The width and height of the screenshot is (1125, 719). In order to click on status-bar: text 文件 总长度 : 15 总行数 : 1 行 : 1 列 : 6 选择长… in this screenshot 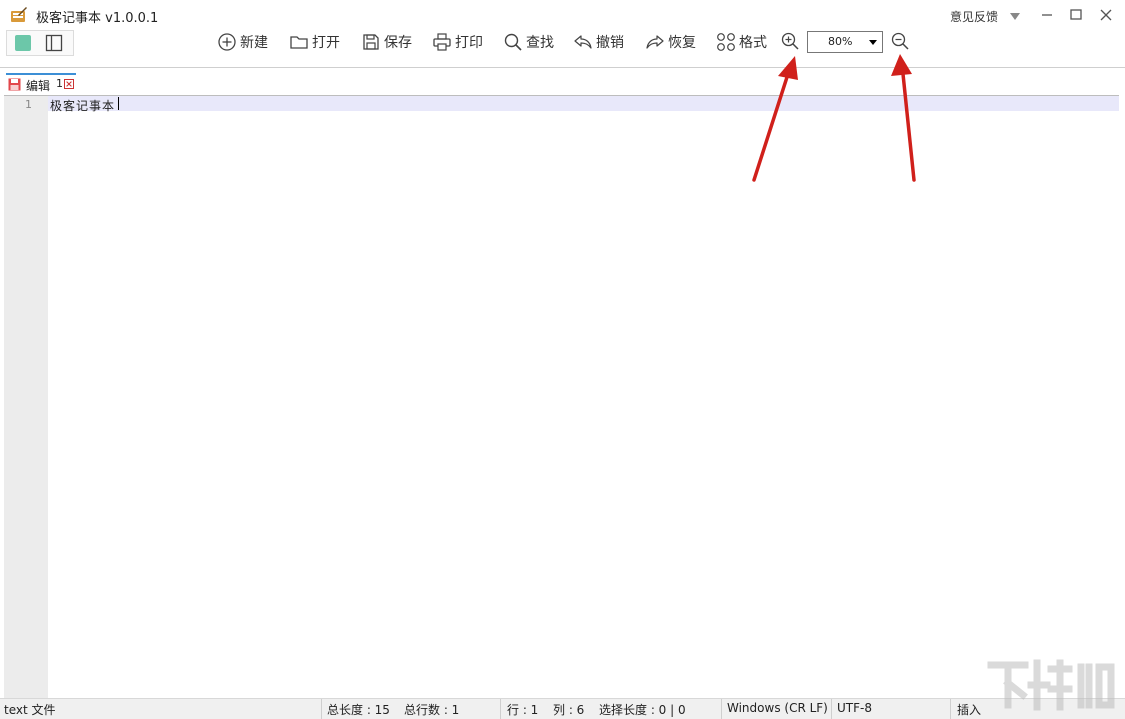, I will do `click(562, 708)`.